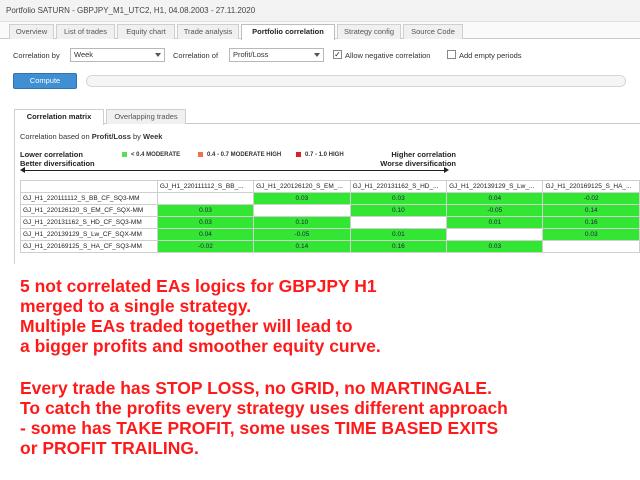 The height and width of the screenshot is (480, 640). I want to click on correlation-of-select: Profit/Loss, so click(276, 55).